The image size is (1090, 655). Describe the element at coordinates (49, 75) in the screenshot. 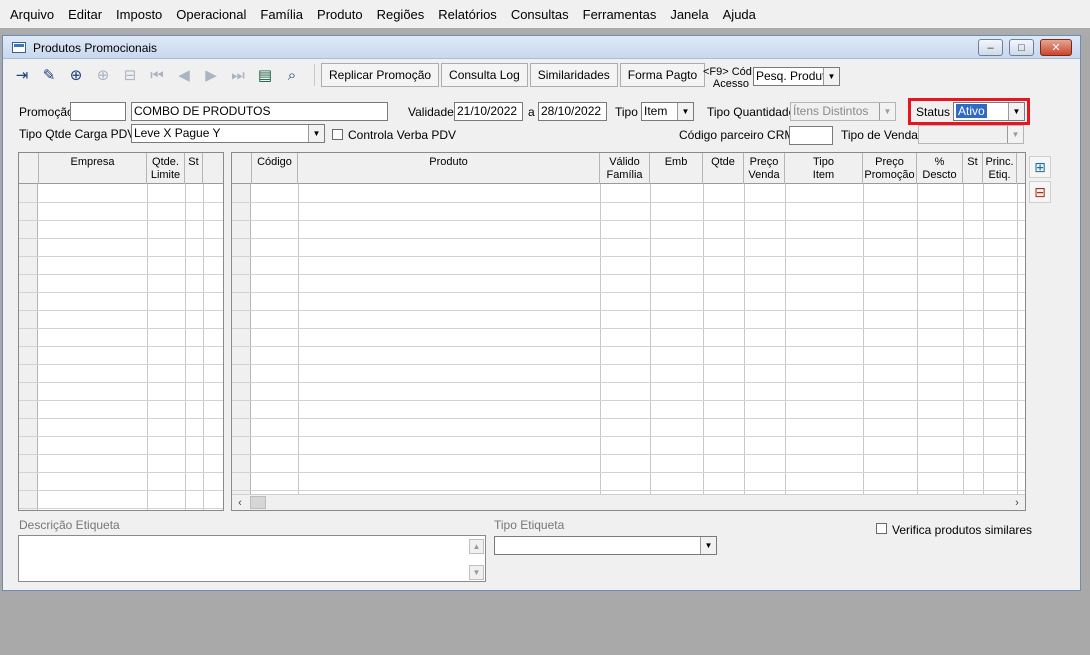

I see `edit-pencil-icon: ✎` at that location.